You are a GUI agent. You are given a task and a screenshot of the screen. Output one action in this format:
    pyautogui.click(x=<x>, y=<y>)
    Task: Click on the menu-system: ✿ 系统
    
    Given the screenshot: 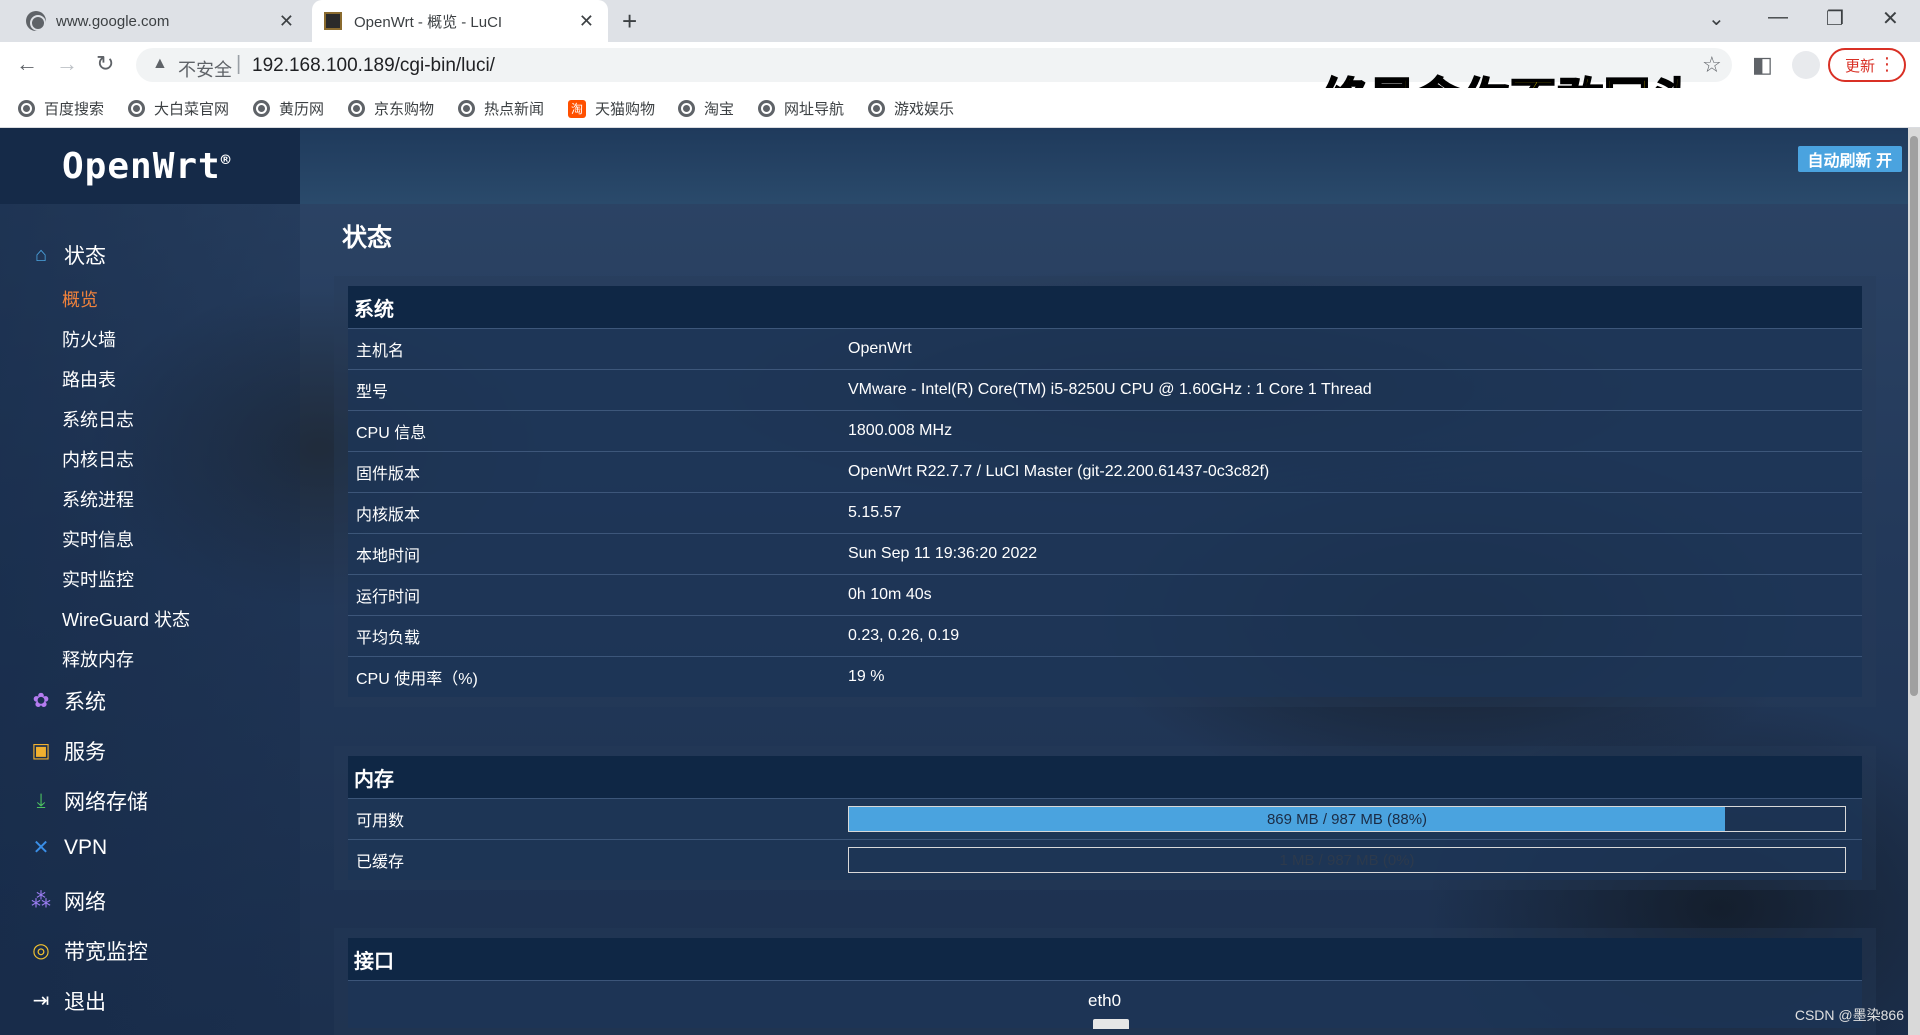 What is the action you would take?
    pyautogui.click(x=68, y=701)
    